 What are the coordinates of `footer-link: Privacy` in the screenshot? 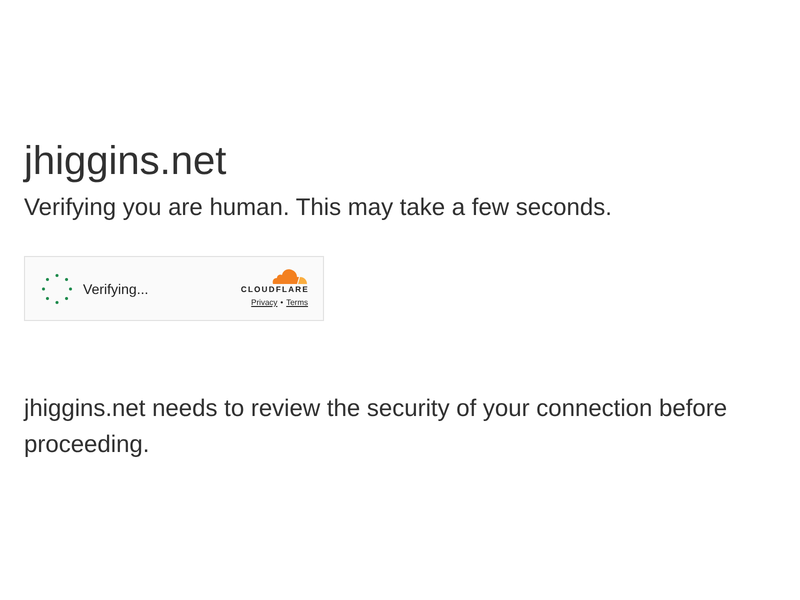 It's located at (264, 303).